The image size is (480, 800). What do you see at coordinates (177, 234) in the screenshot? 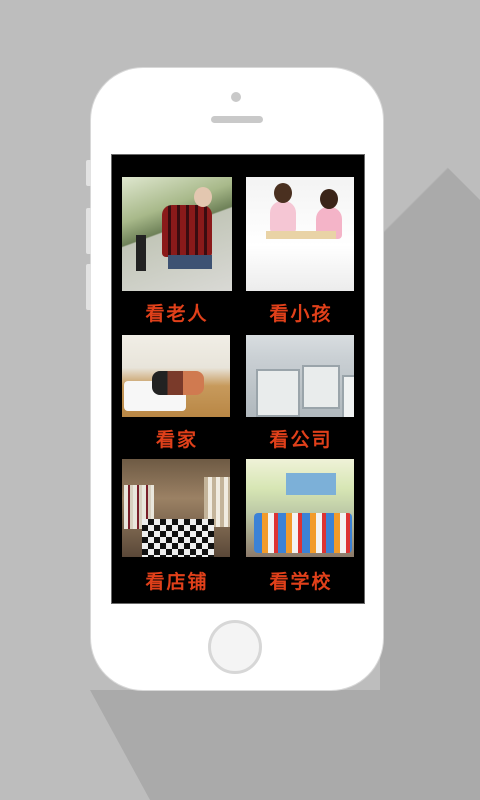
I see `elderly-person-photo` at bounding box center [177, 234].